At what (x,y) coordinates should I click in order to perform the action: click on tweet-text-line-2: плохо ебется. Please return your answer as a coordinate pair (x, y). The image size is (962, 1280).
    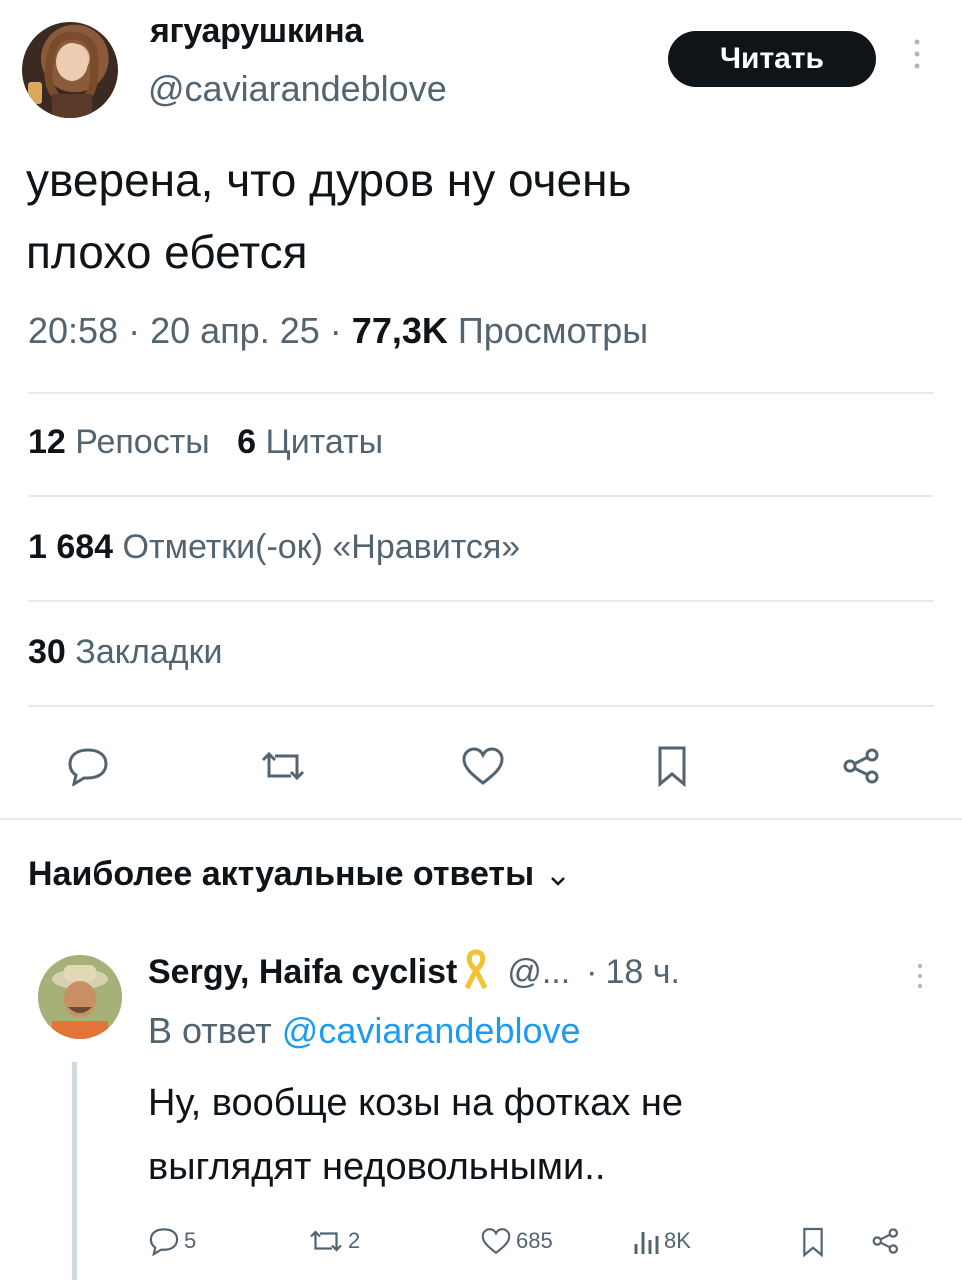
    Looking at the image, I should click on (167, 252).